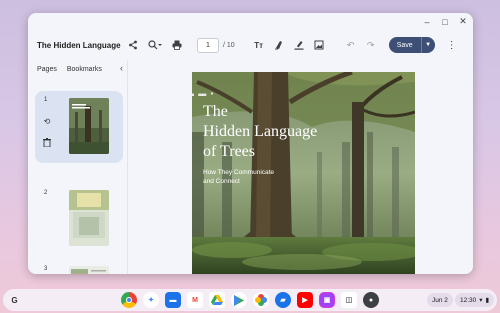  I want to click on minimize-button: –, so click(427, 22).